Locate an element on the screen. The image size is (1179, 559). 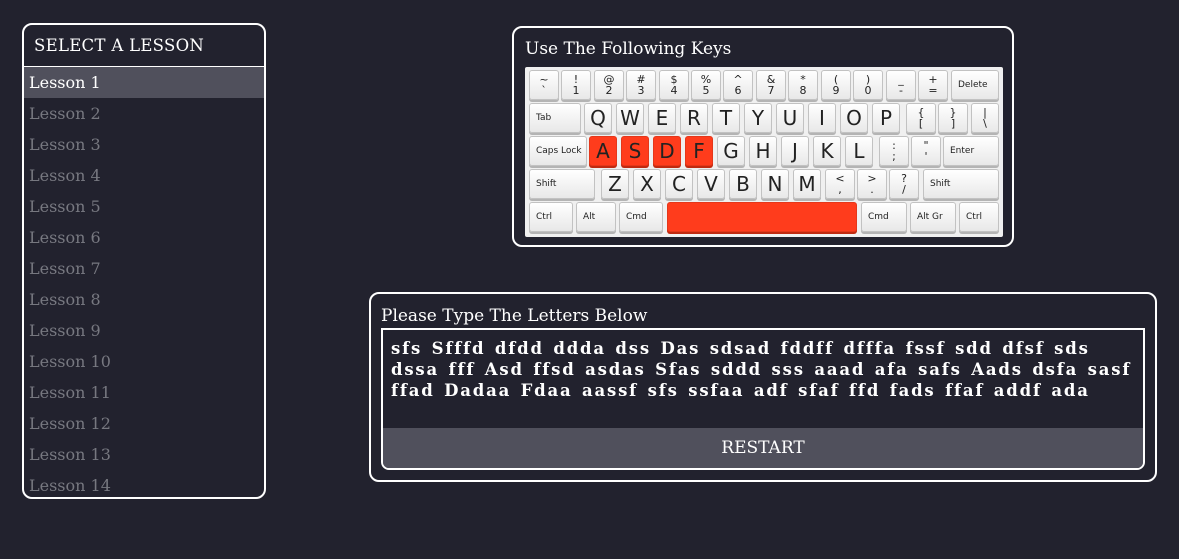
key-y: Y is located at coordinates (758, 118).